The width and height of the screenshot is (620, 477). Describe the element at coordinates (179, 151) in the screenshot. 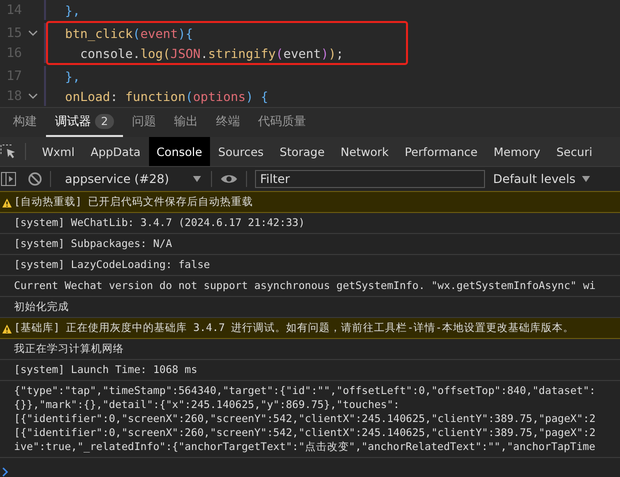

I see `devtools-tab: Console` at that location.